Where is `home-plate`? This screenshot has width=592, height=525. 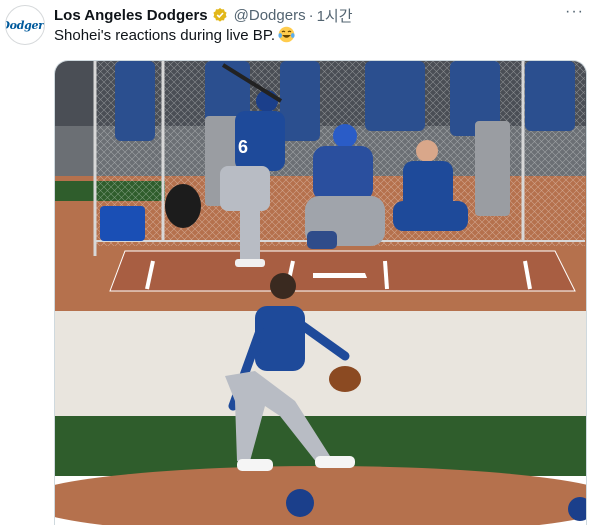 home-plate is located at coordinates (340, 275).